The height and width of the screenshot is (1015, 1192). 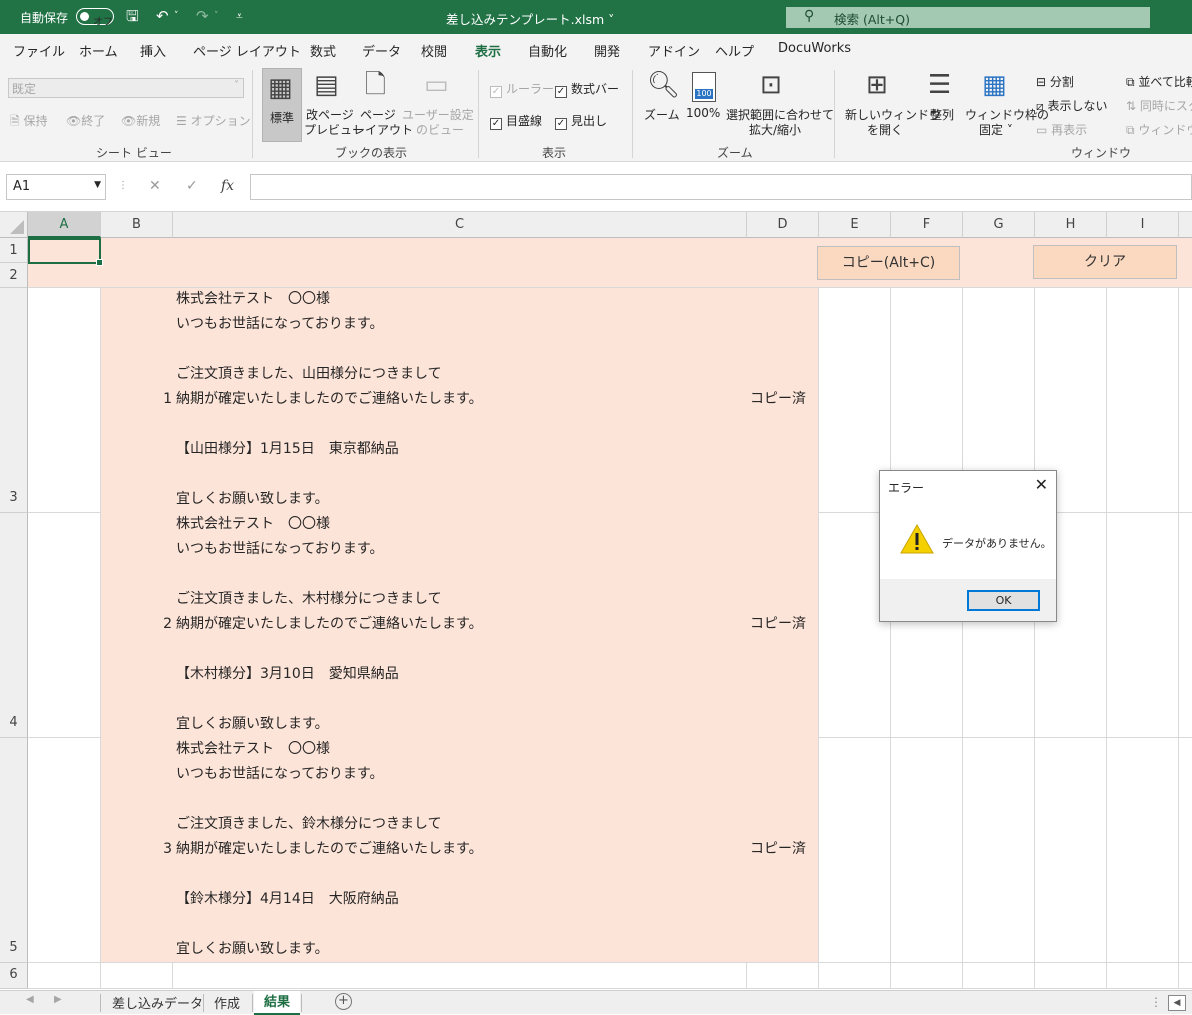 I want to click on row-header-3: 3, so click(x=14, y=400).